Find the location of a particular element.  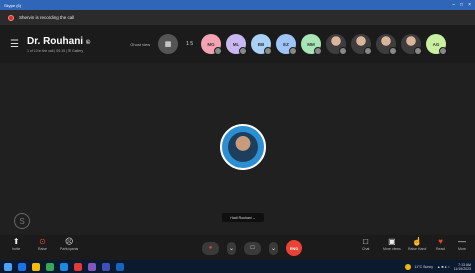

call-title: Dr. Rouhani © is located at coordinates (58, 41).